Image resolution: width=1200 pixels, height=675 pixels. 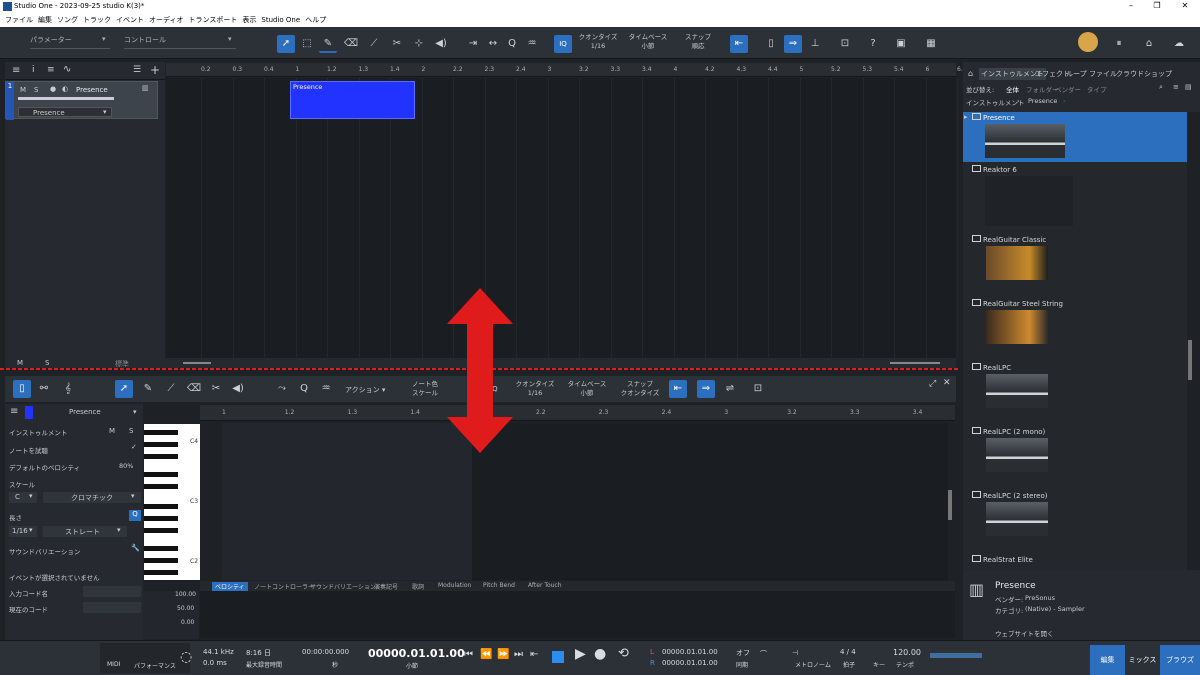 What do you see at coordinates (47, 363) in the screenshot?
I see `global-solo-button: S` at bounding box center [47, 363].